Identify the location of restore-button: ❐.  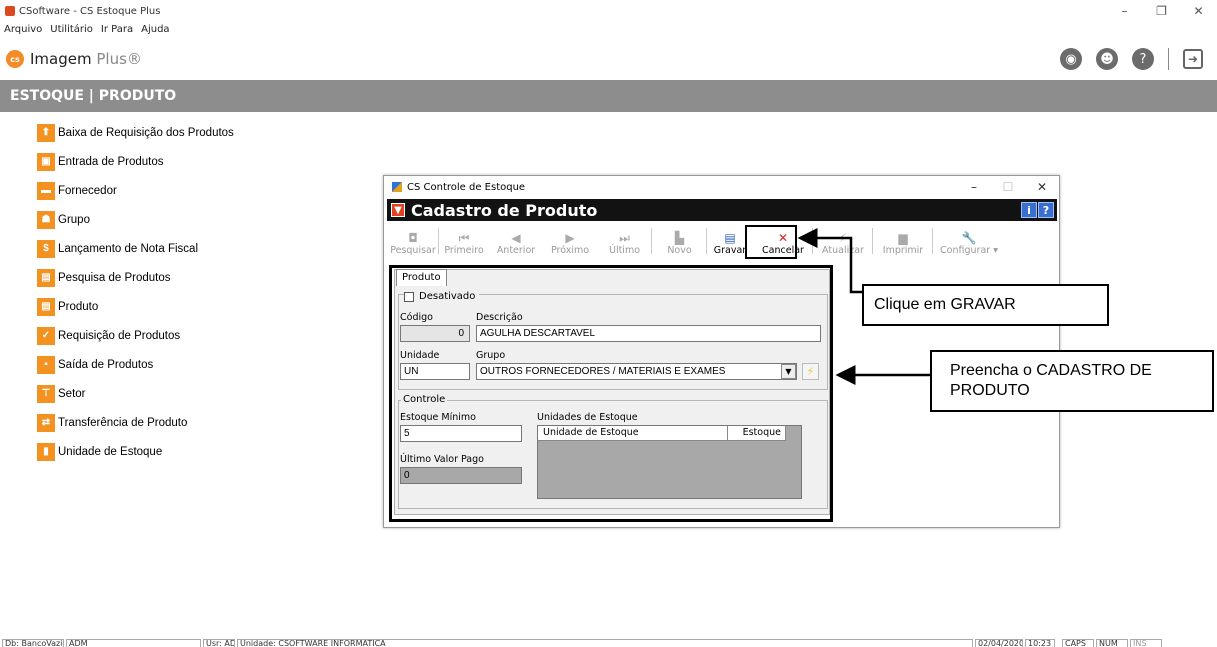
(1161, 11).